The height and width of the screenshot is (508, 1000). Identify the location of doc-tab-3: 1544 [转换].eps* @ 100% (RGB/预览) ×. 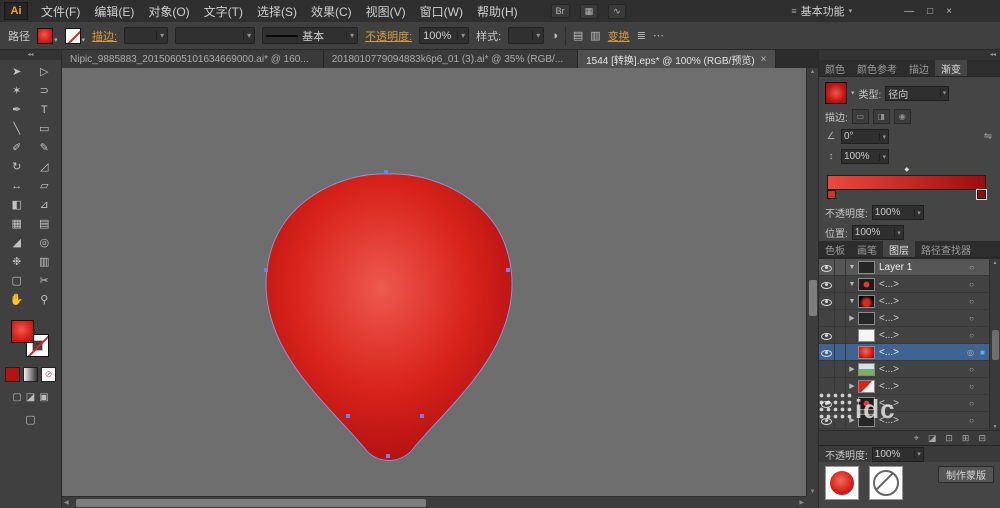
(677, 59).